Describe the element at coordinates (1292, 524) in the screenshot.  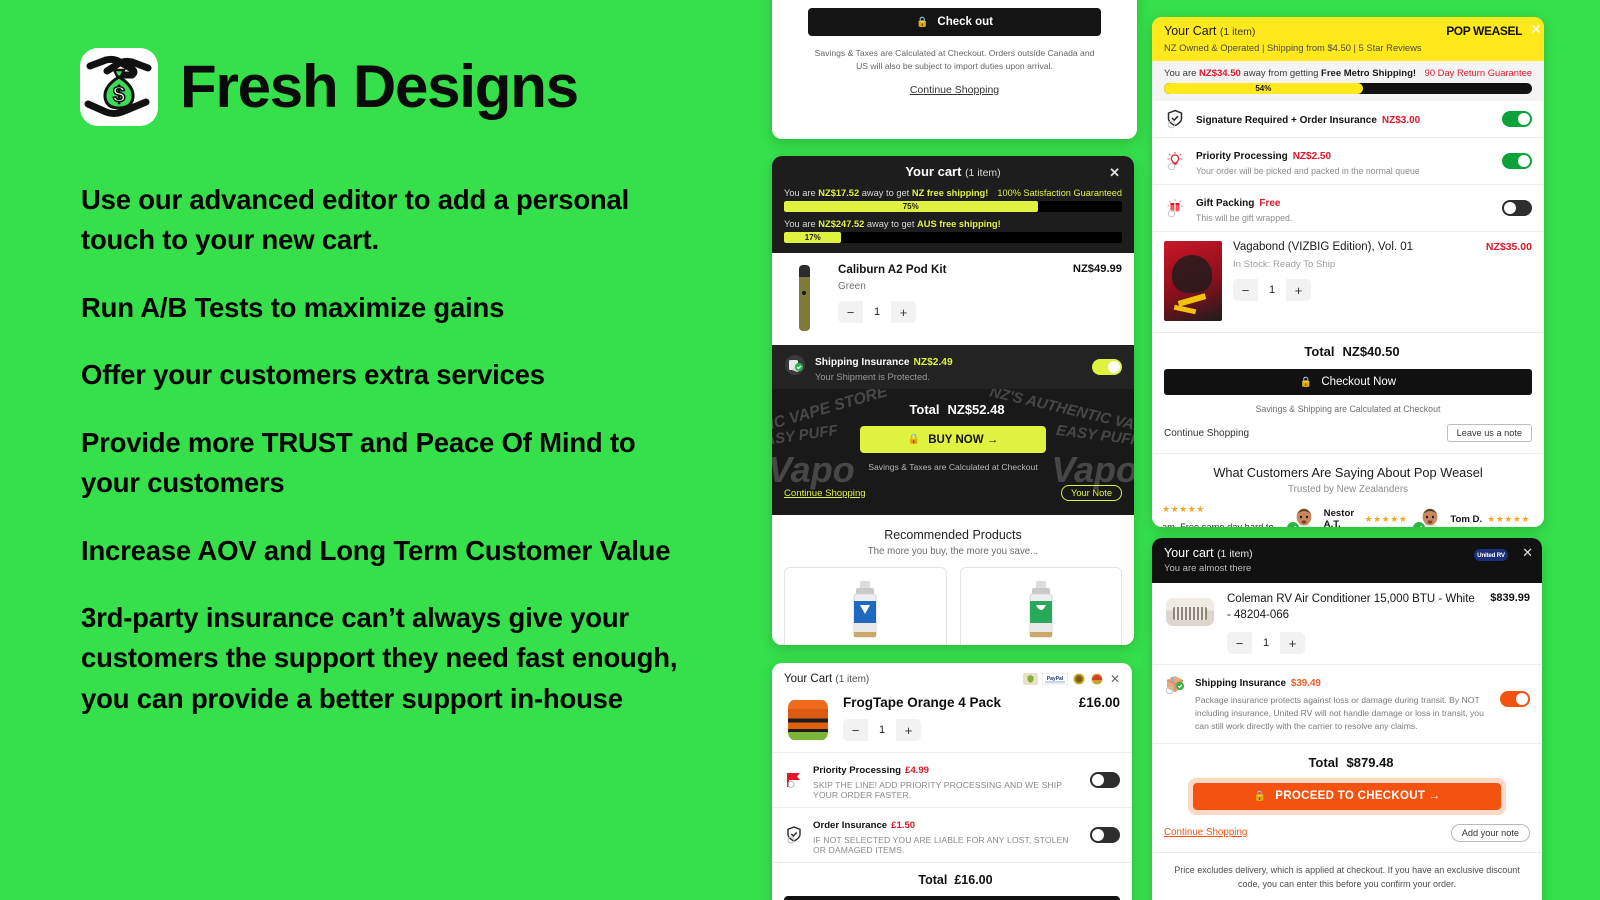
I see `verified-check-icon` at that location.